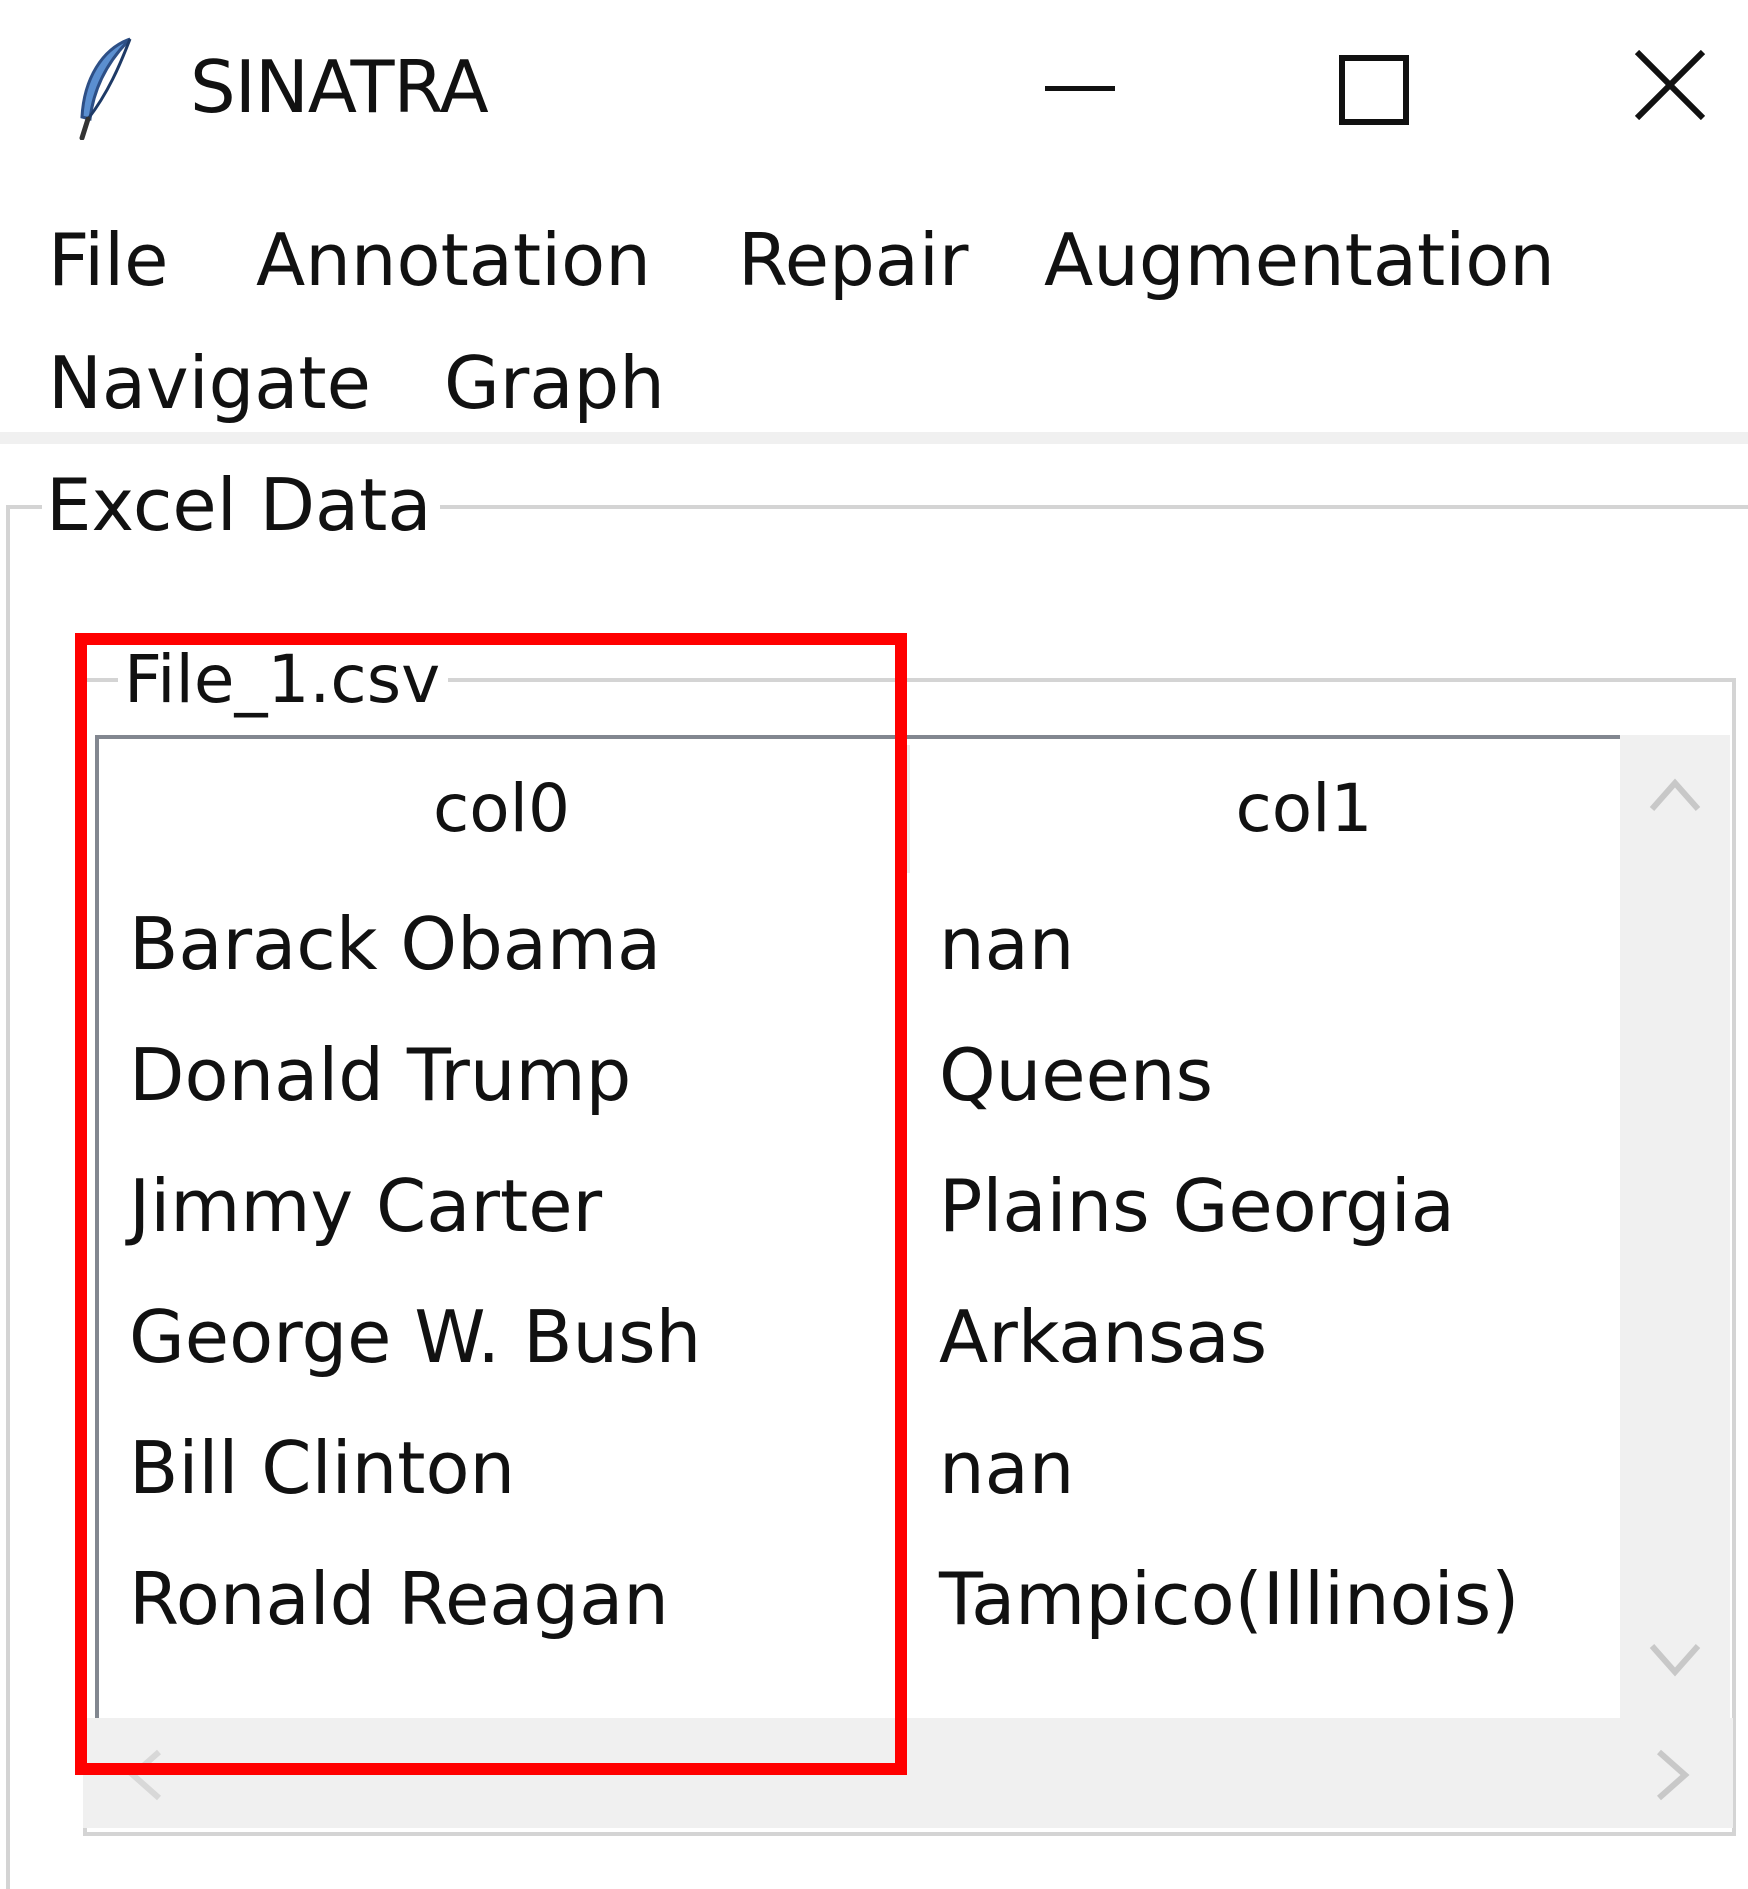 The width and height of the screenshot is (1748, 1889). I want to click on column-separator, so click(907, 809).